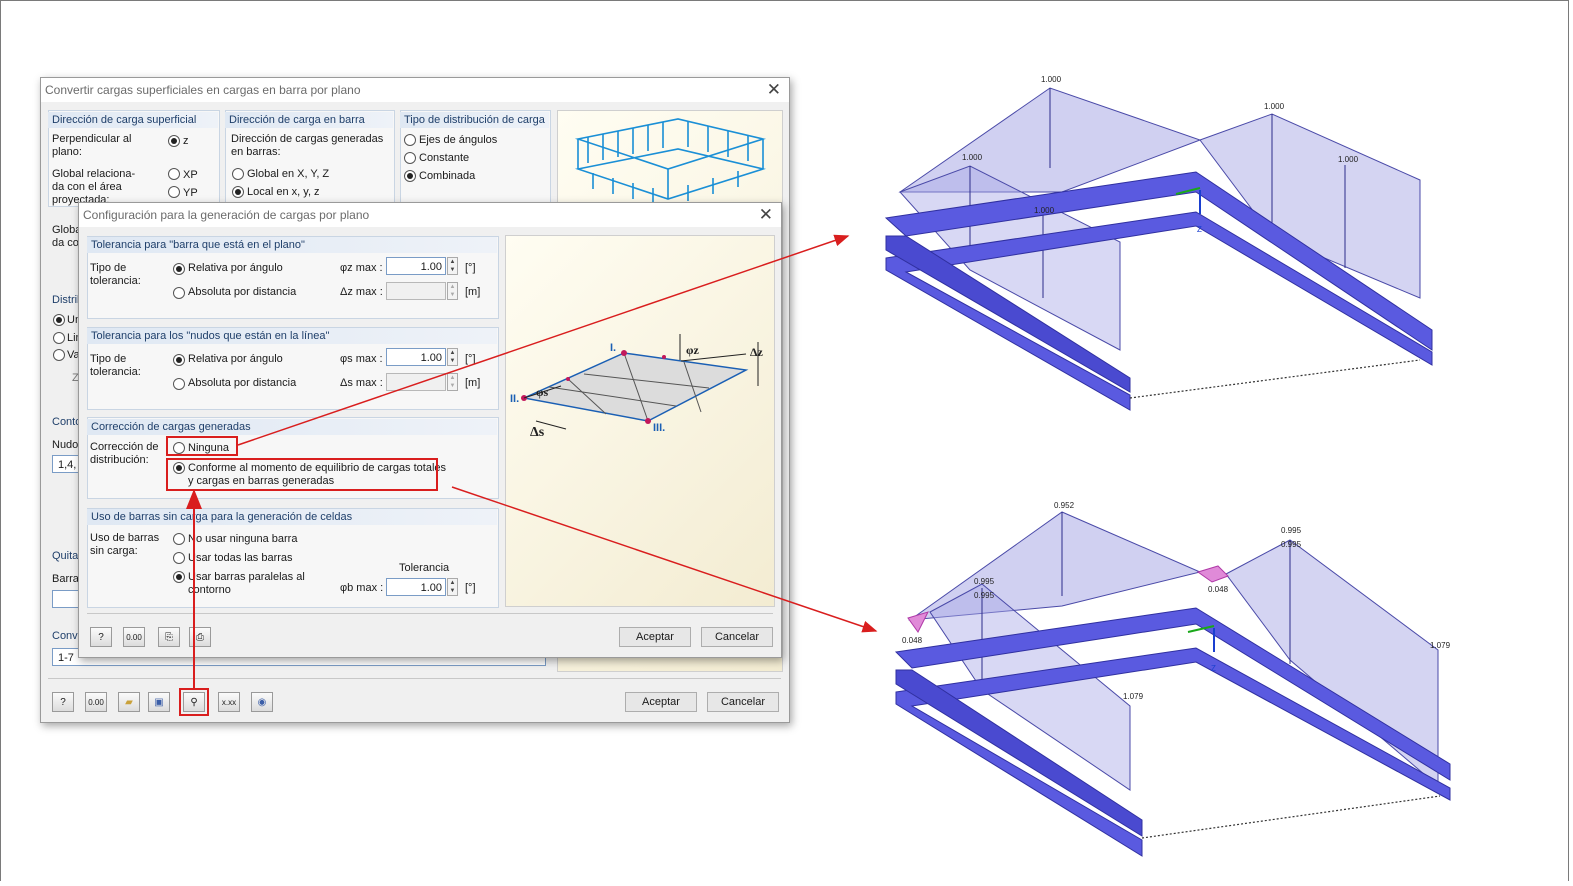  I want to click on bottom-load-value-3: 0.995, so click(1291, 544).